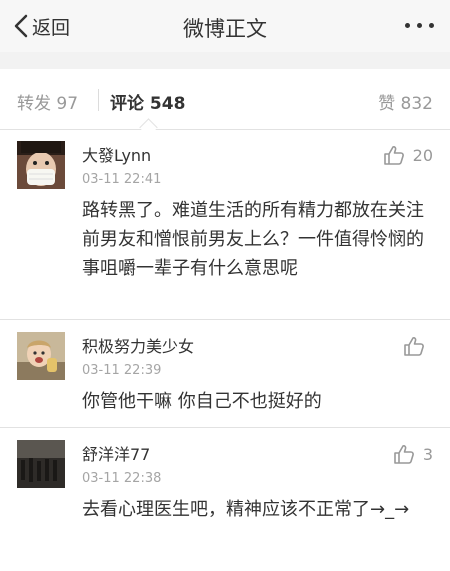  I want to click on comment-time: 03-11 22:41, so click(122, 179).